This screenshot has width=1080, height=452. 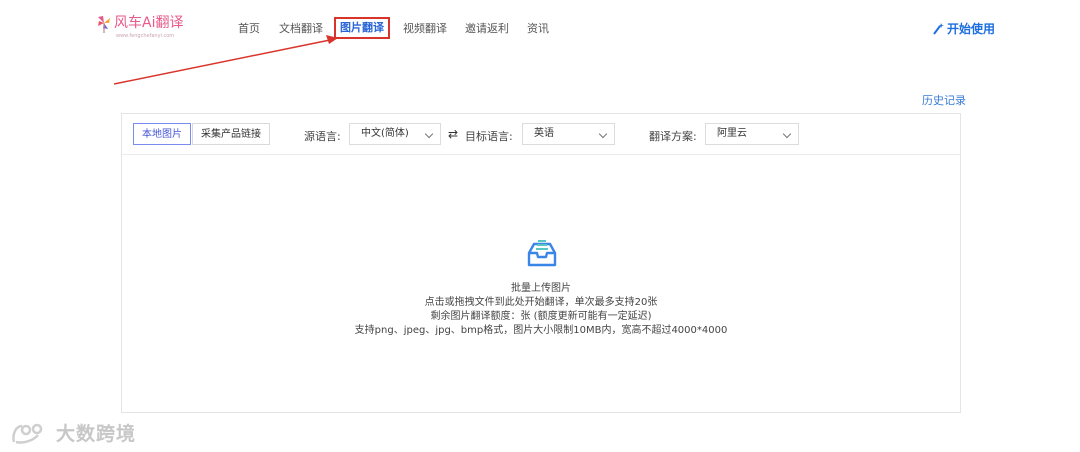 I want to click on translation-plan-label: 翻译方案:, so click(x=673, y=136).